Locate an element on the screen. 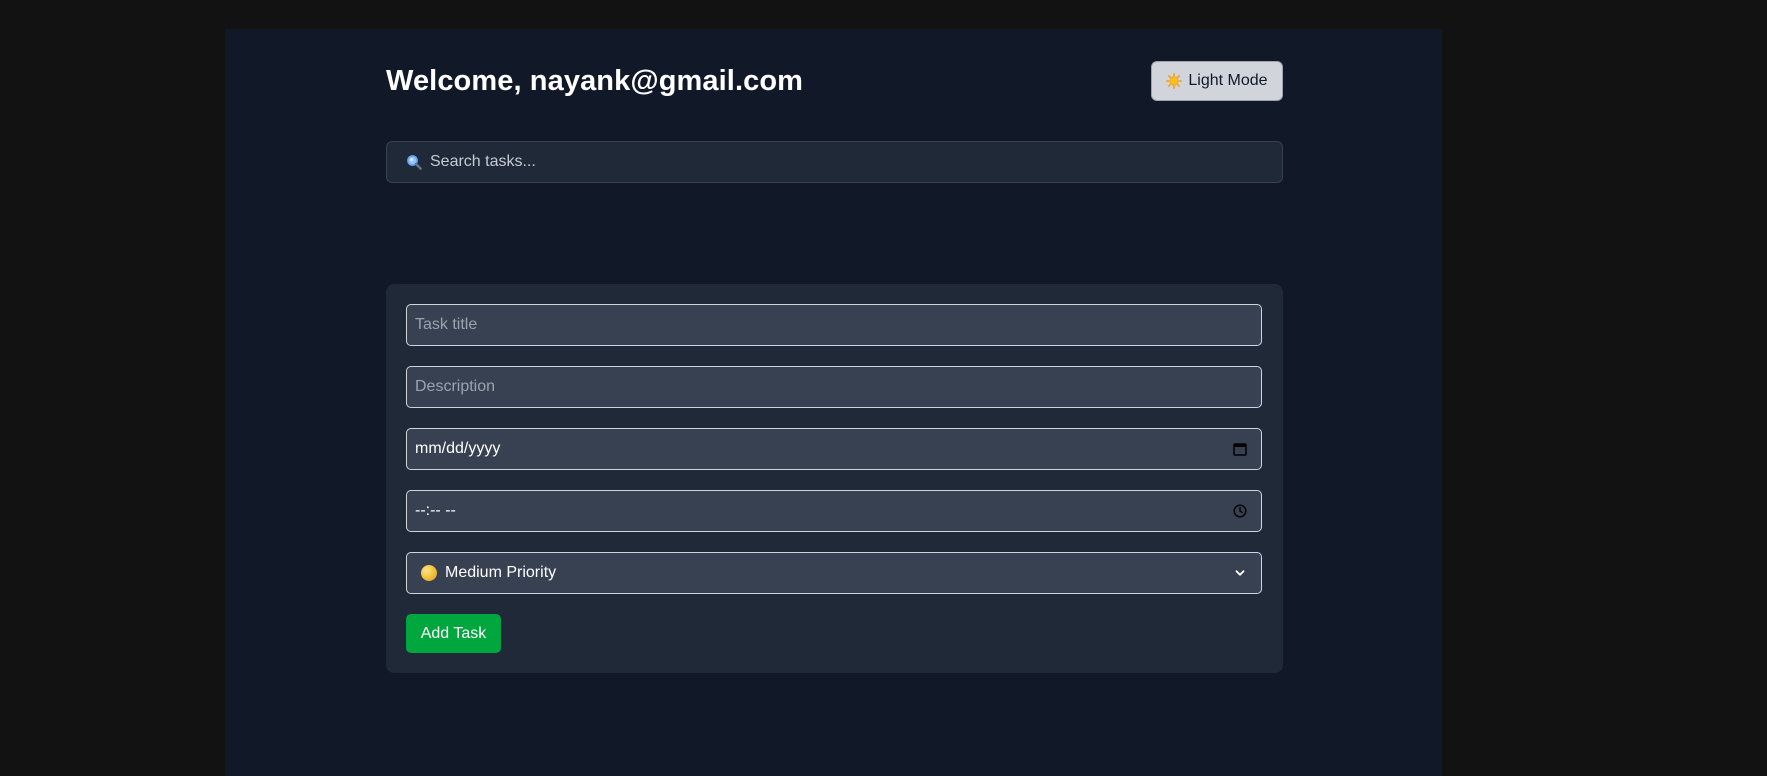 This screenshot has height=776, width=1767. description-field is located at coordinates (834, 387).